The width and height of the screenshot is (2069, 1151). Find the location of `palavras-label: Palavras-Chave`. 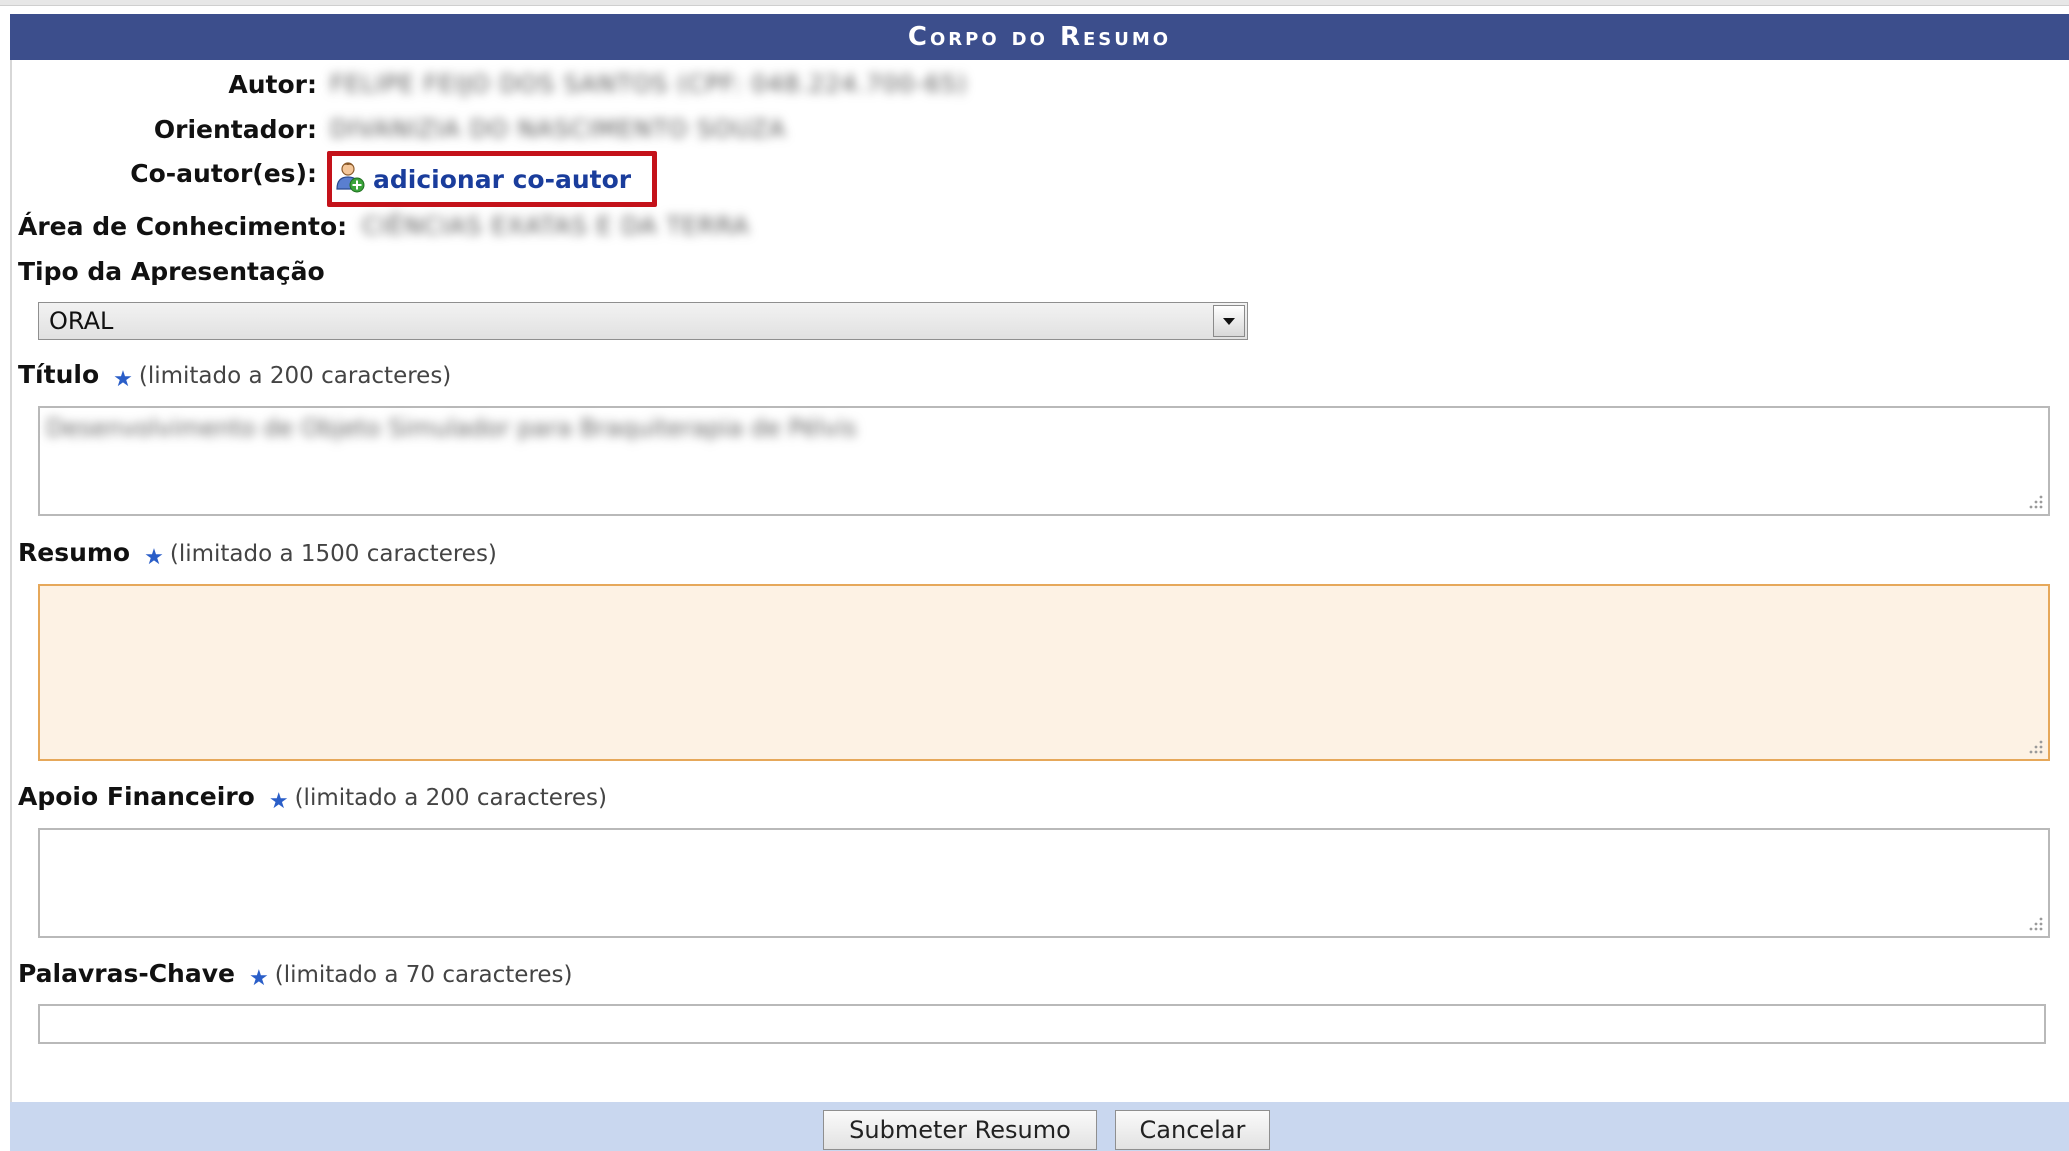

palavras-label: Palavras-Chave is located at coordinates (126, 973).